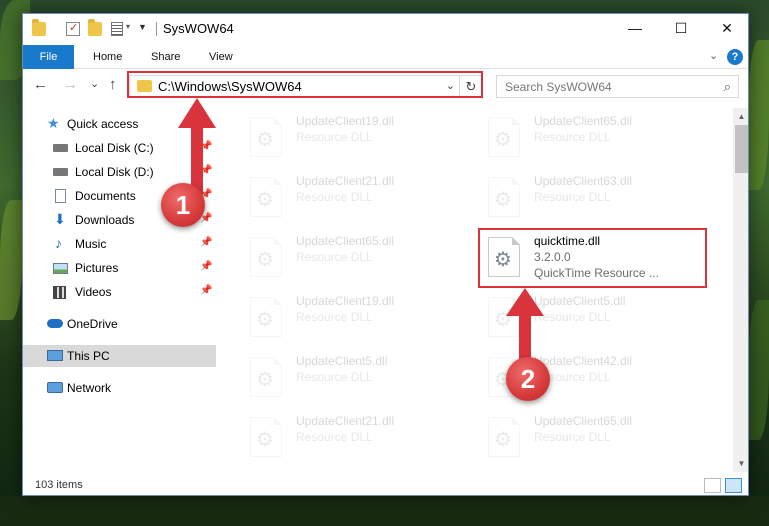 Image resolution: width=769 pixels, height=526 pixels. I want to click on quick-access-toolbar-caret: ▼, so click(142, 27).